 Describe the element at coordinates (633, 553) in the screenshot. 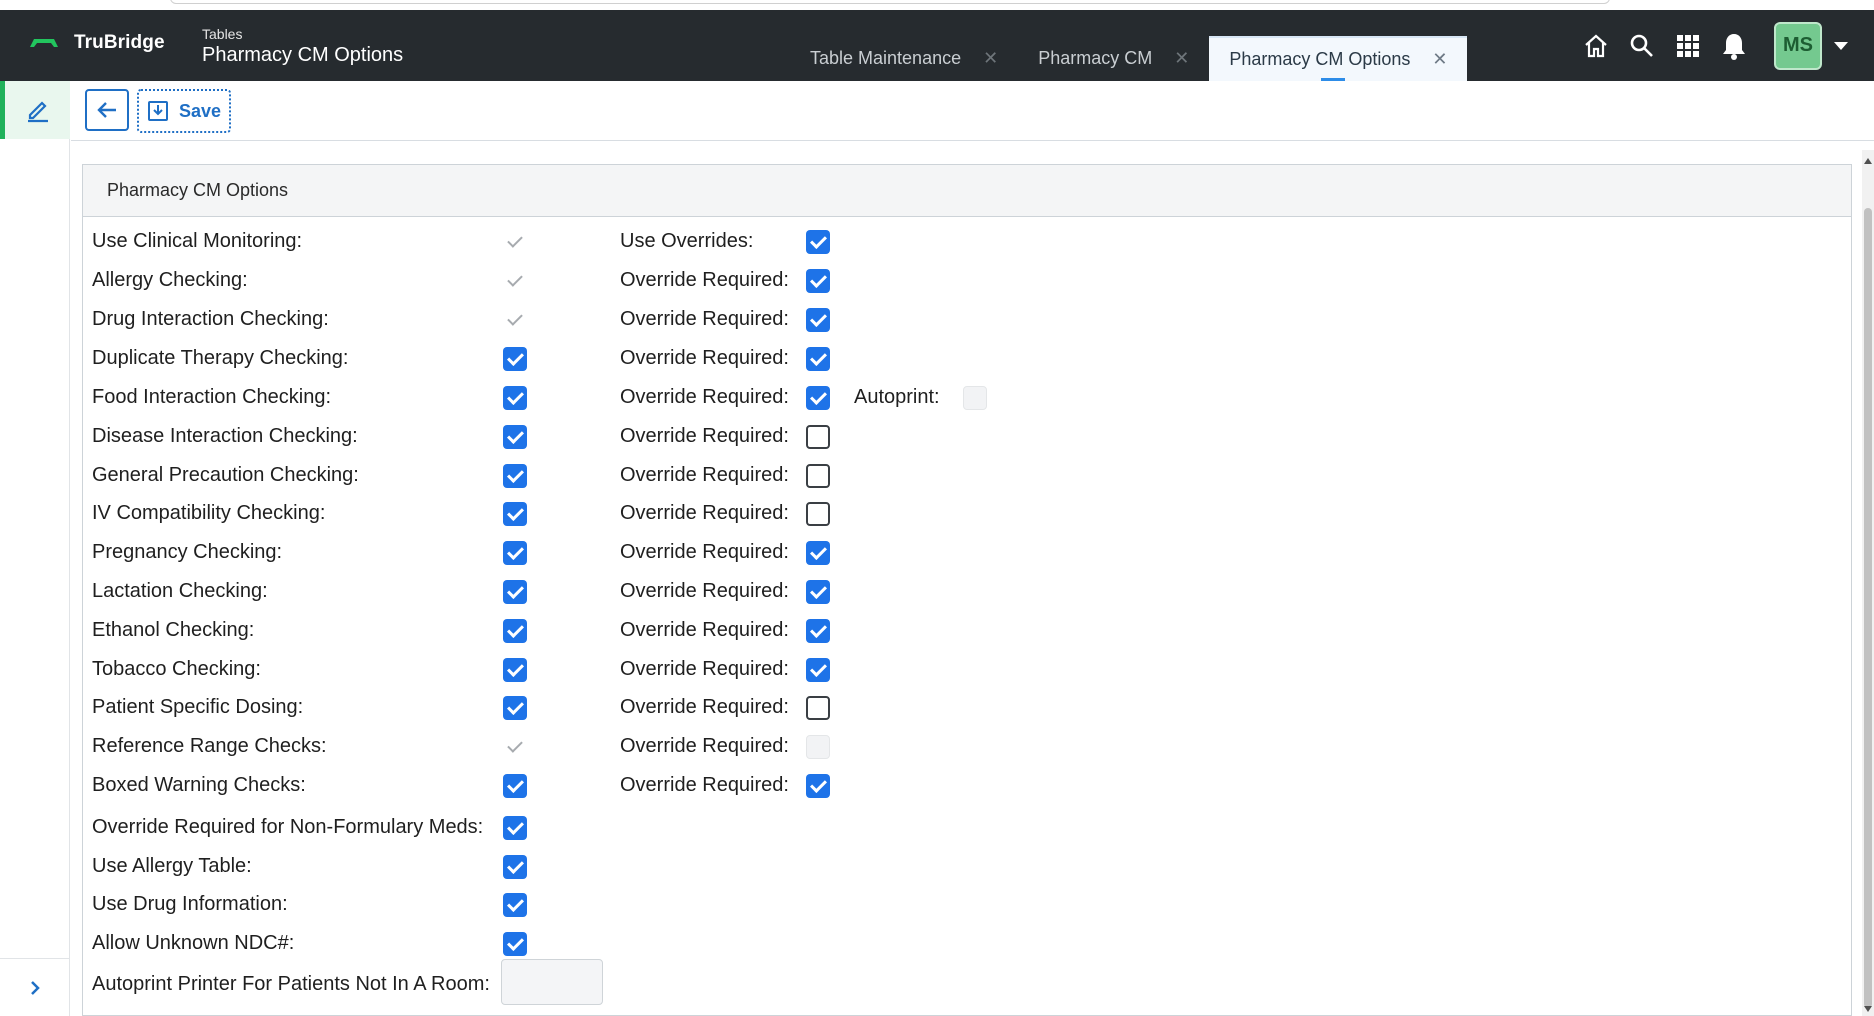

I see `option-row: Pregnancy Checking: Override Required:` at that location.